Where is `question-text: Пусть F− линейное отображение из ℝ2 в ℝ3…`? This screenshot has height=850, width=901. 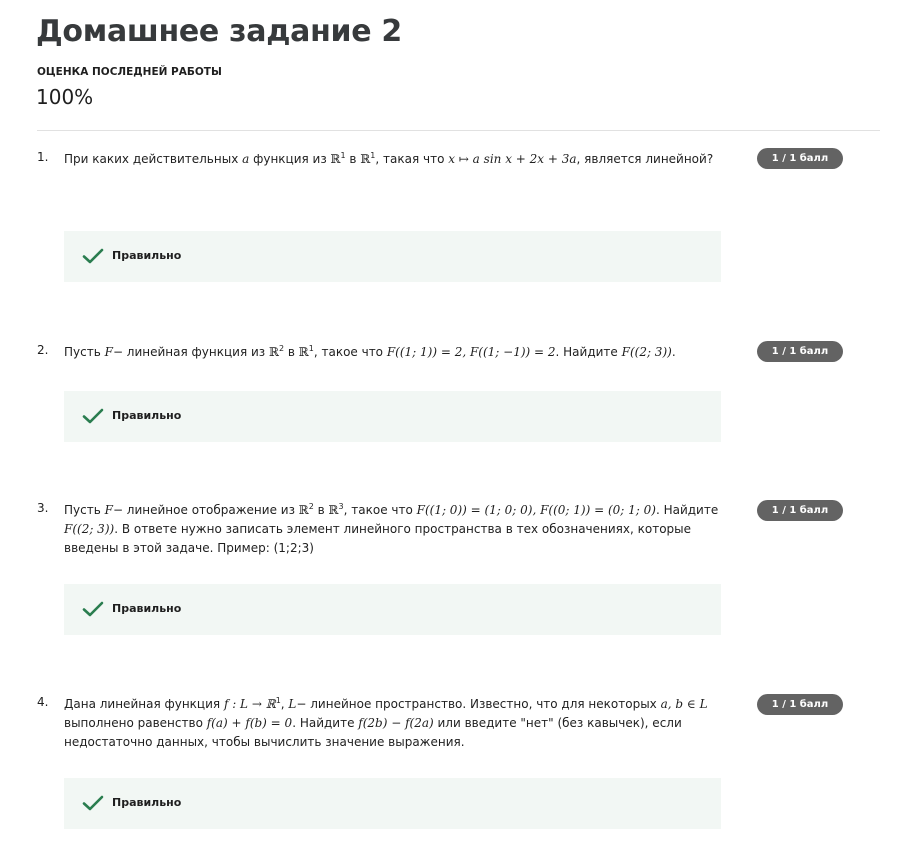 question-text: Пусть F− линейное отображение из ℝ2 в ℝ3… is located at coordinates (391, 529).